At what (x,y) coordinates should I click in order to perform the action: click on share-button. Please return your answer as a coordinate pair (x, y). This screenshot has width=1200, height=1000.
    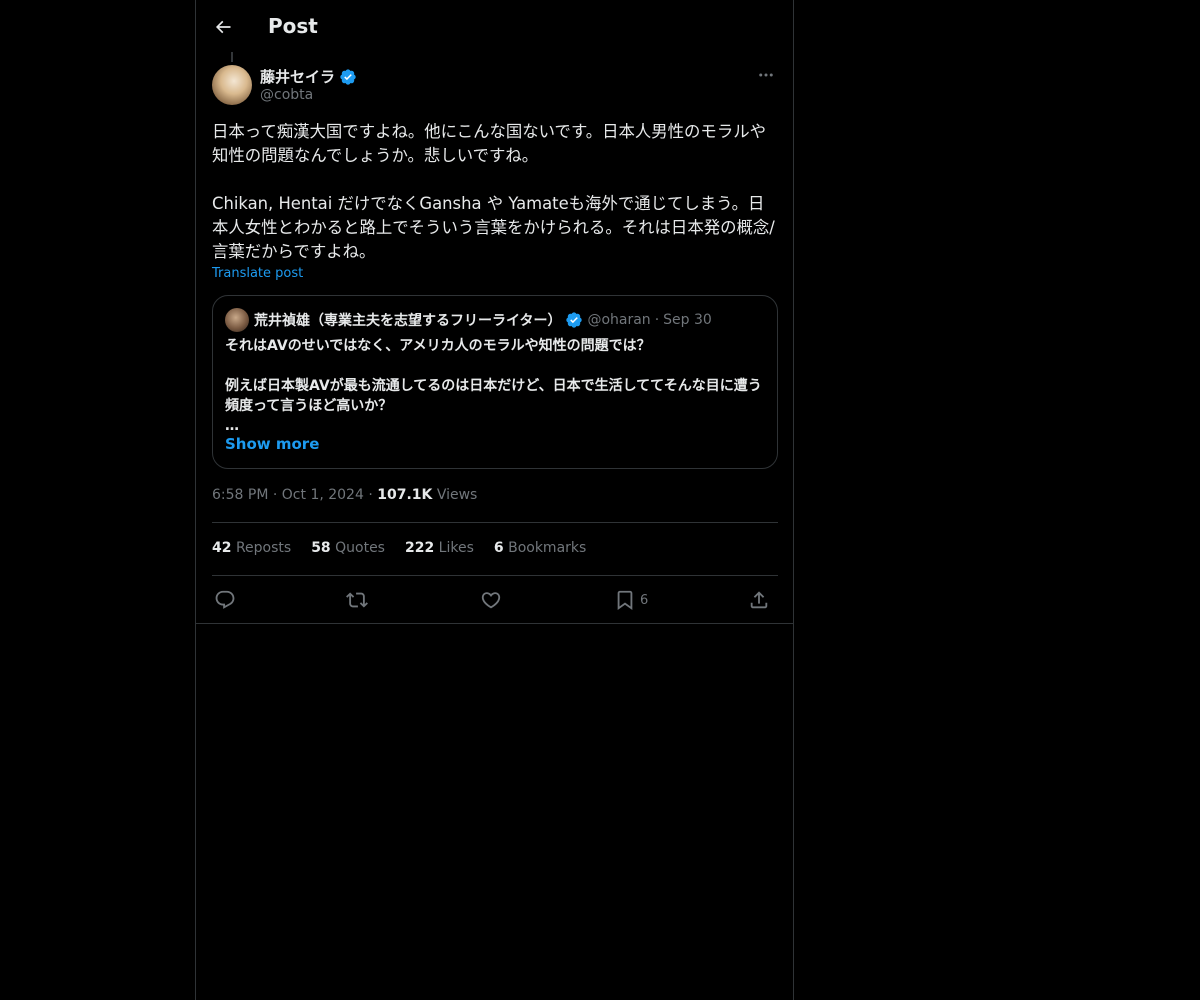
    Looking at the image, I should click on (759, 600).